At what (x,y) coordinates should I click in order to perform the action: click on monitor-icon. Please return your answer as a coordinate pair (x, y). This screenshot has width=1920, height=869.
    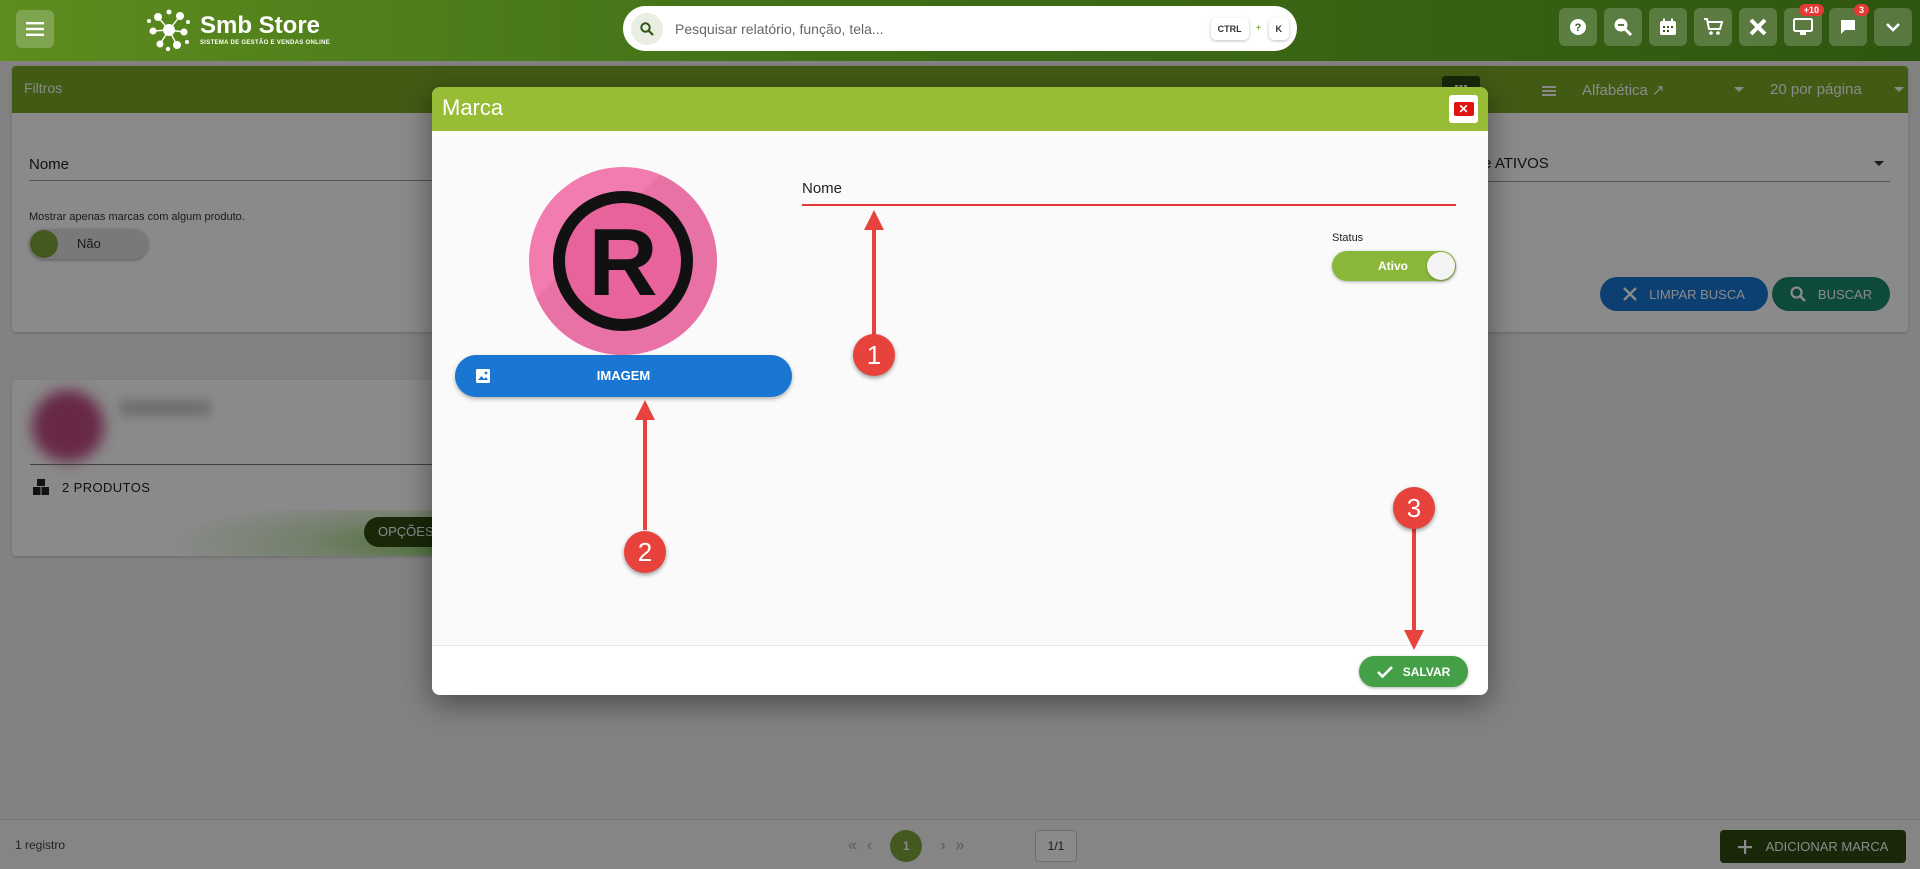
    Looking at the image, I should click on (1803, 26).